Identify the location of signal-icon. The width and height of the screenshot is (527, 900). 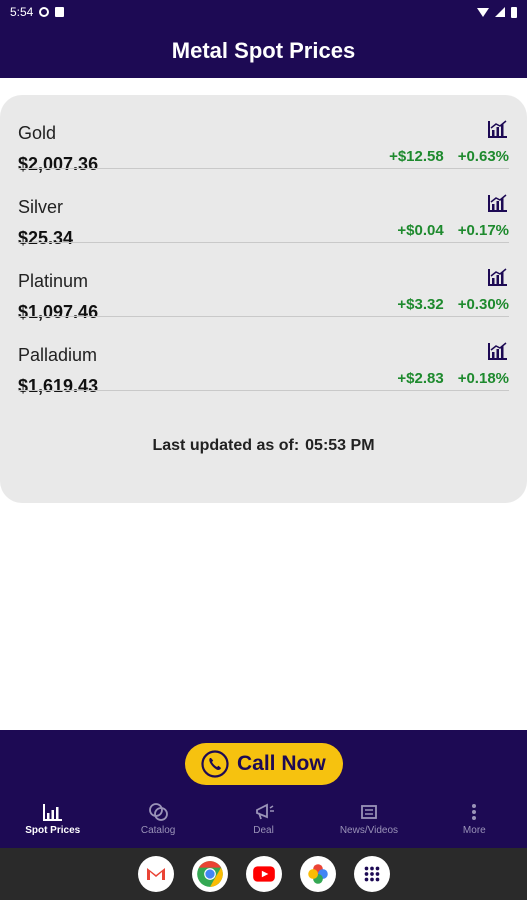
(500, 12).